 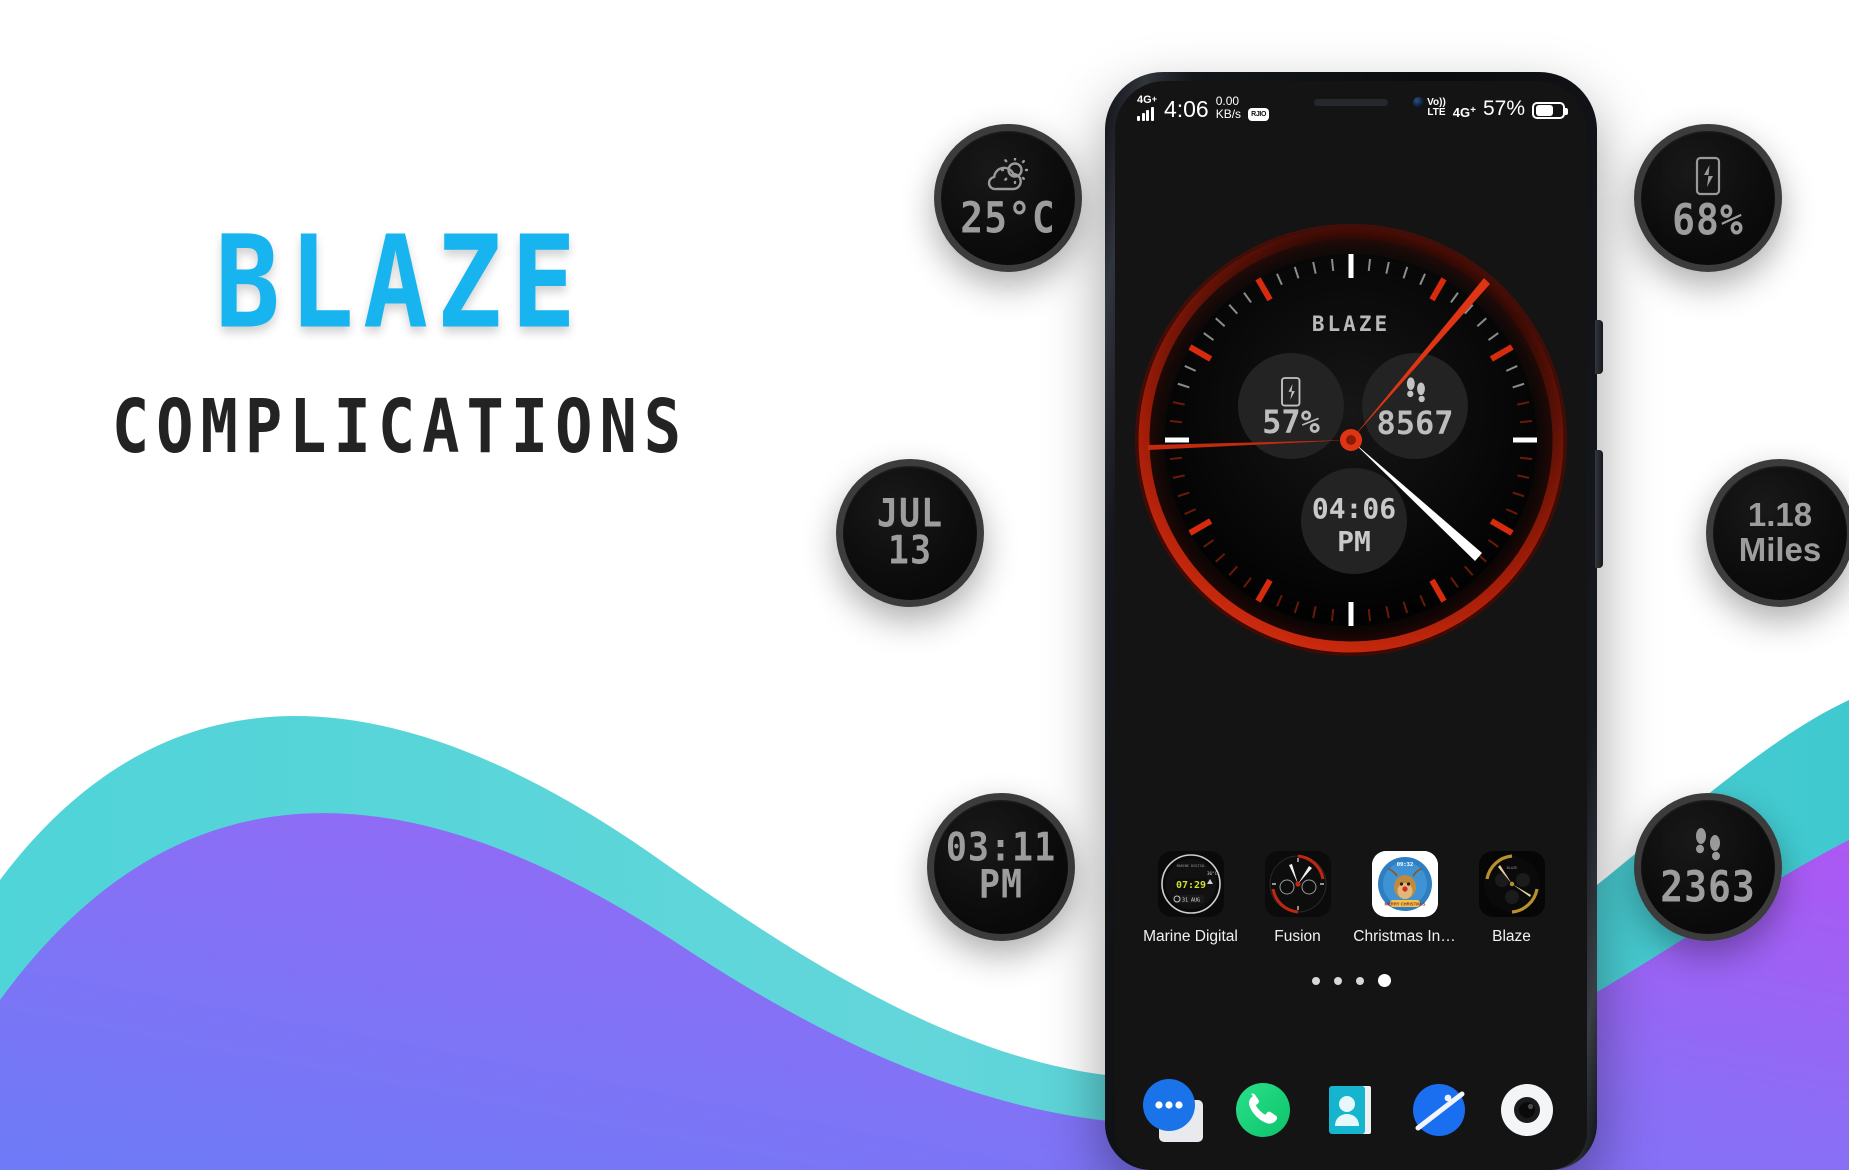 I want to click on watchface-blaze-icon: BLAZE, so click(x=1511, y=884).